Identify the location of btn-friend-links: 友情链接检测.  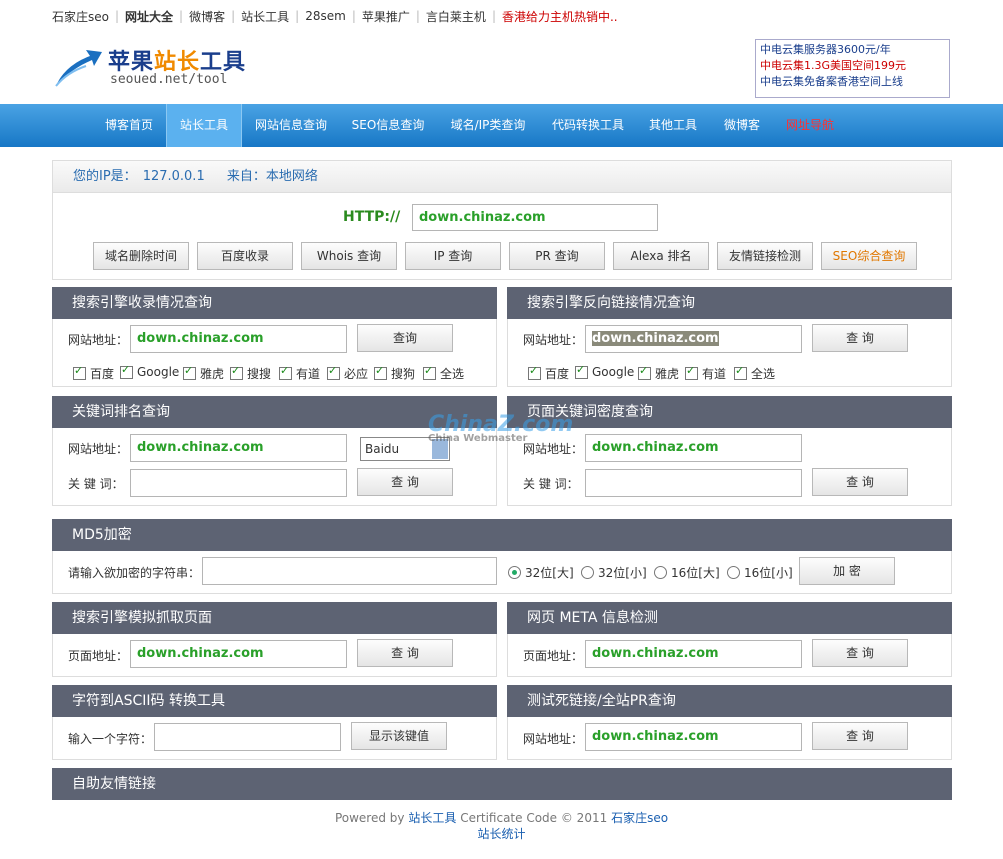
(765, 256).